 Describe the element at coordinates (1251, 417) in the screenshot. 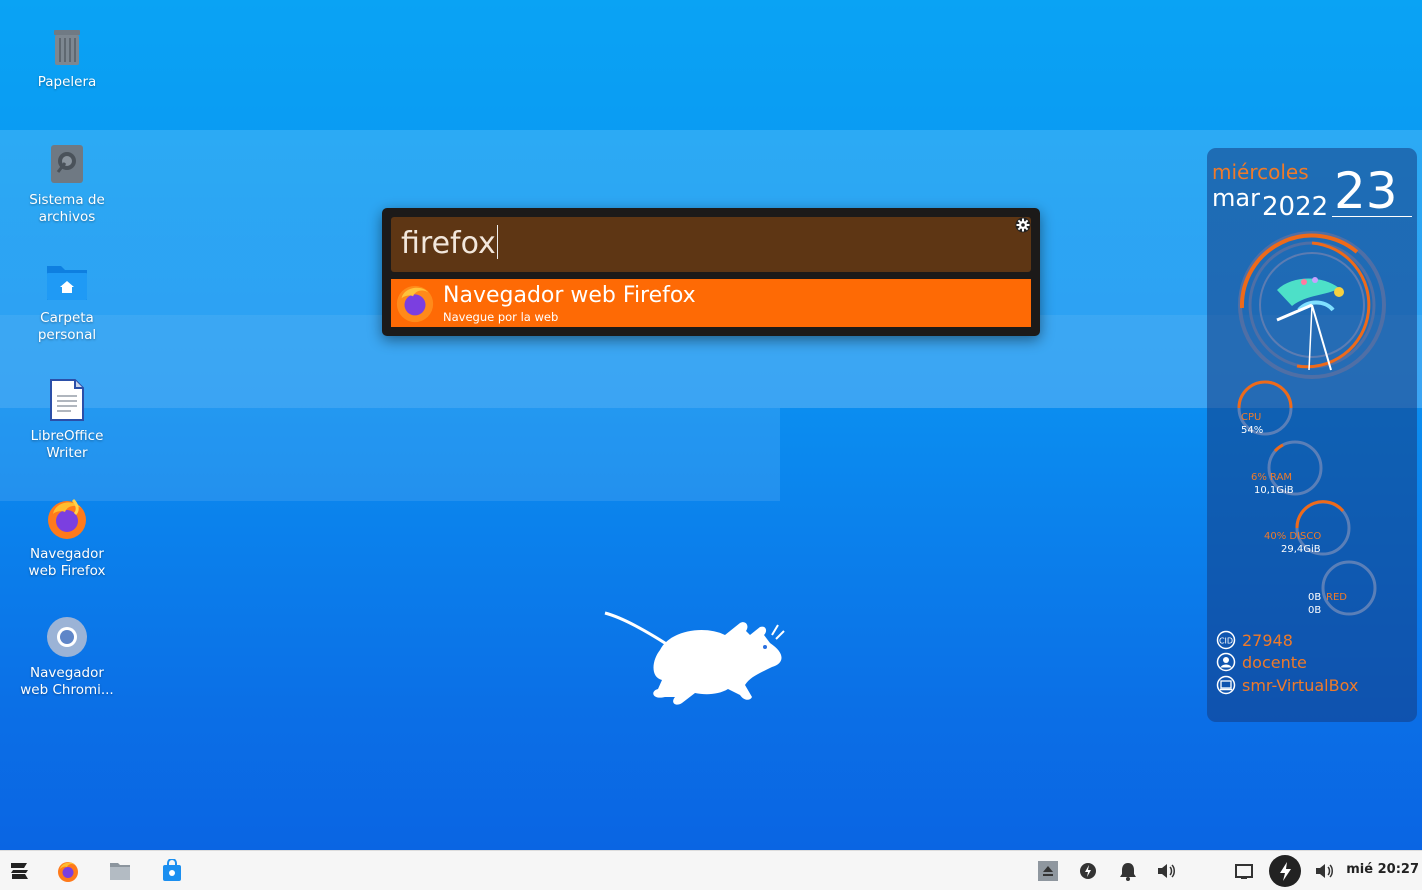

I see `cpu-label: CPU` at that location.